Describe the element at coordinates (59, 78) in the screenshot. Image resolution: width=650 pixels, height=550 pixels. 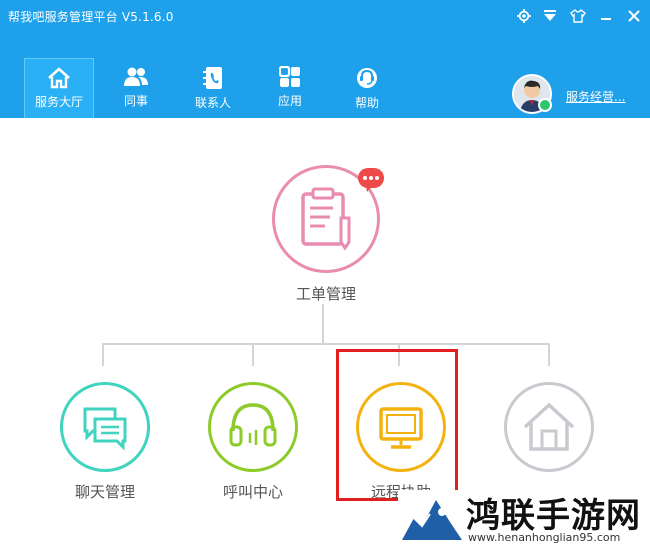
I see `home-icon` at that location.